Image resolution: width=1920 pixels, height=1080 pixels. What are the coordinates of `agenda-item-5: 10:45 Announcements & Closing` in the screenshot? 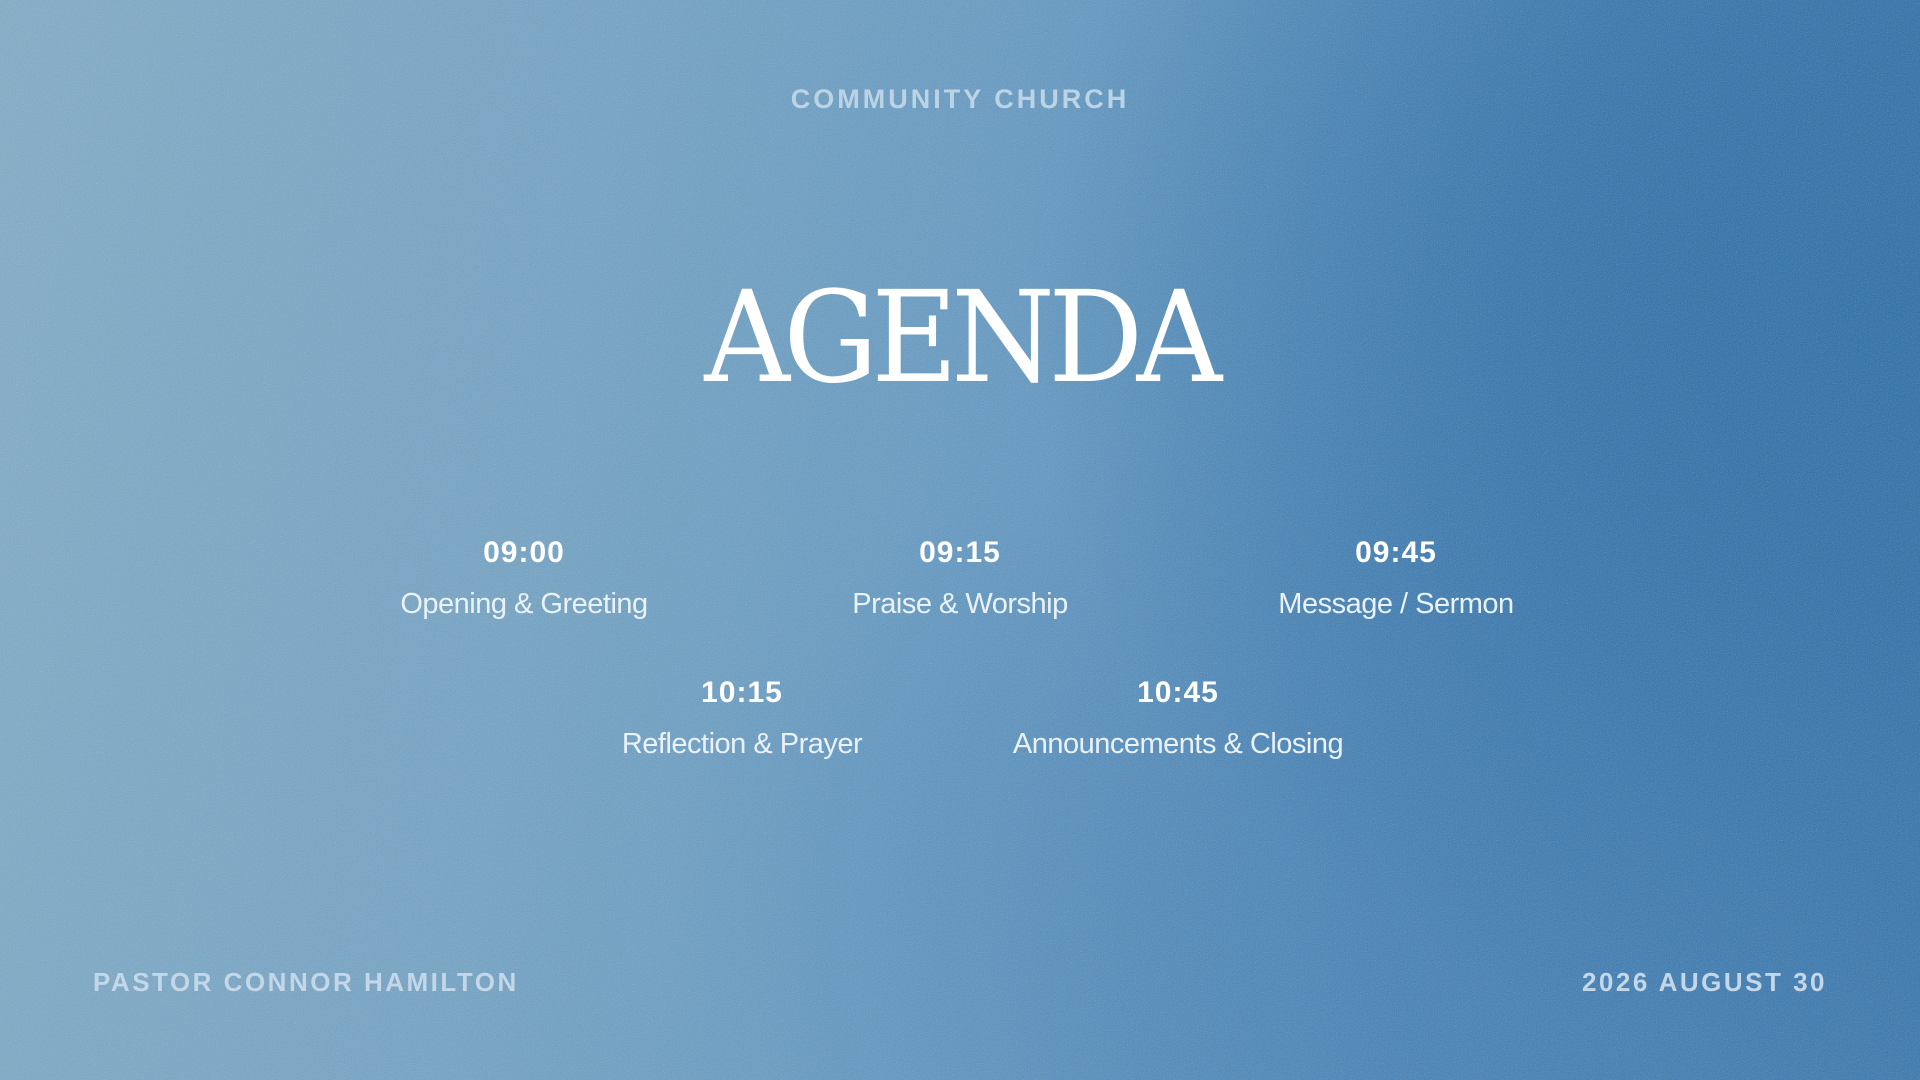 It's located at (1178, 718).